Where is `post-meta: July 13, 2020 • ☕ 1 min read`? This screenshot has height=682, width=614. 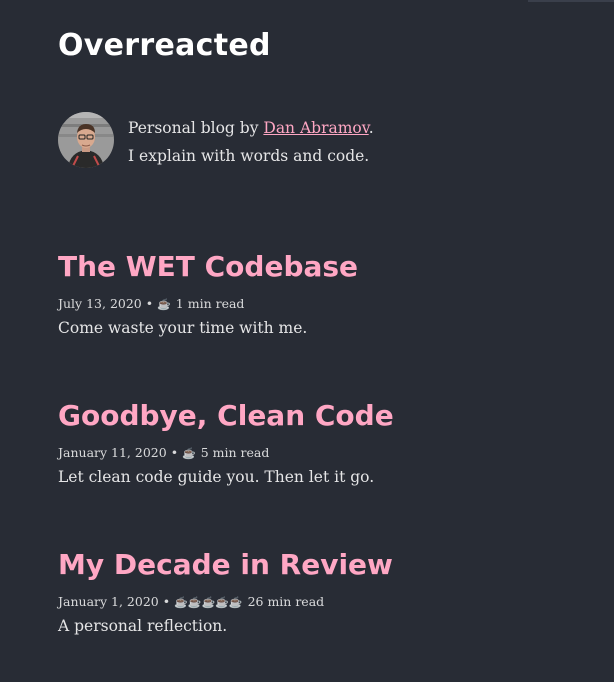
post-meta: July 13, 2020 • ☕ 1 min read is located at coordinates (208, 303).